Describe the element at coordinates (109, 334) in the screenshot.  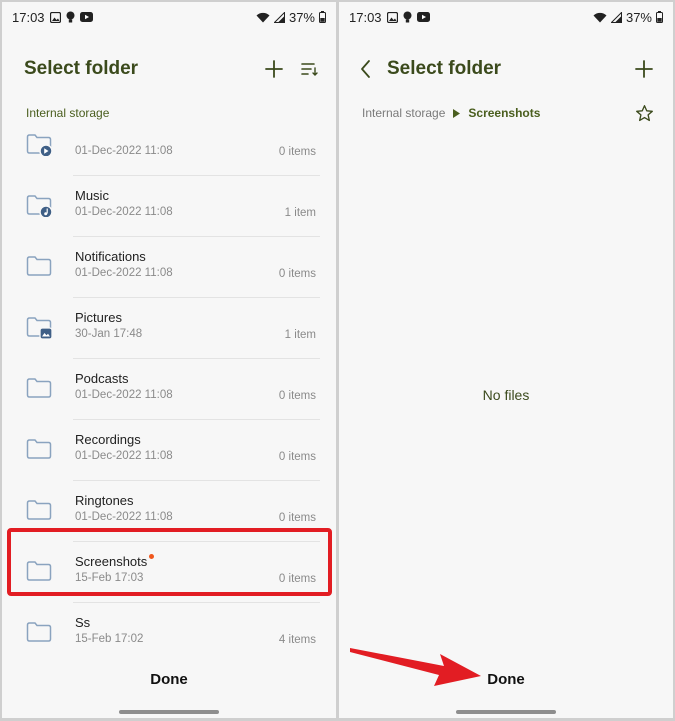
I see `folder-date: 30-Jan 17:48` at that location.